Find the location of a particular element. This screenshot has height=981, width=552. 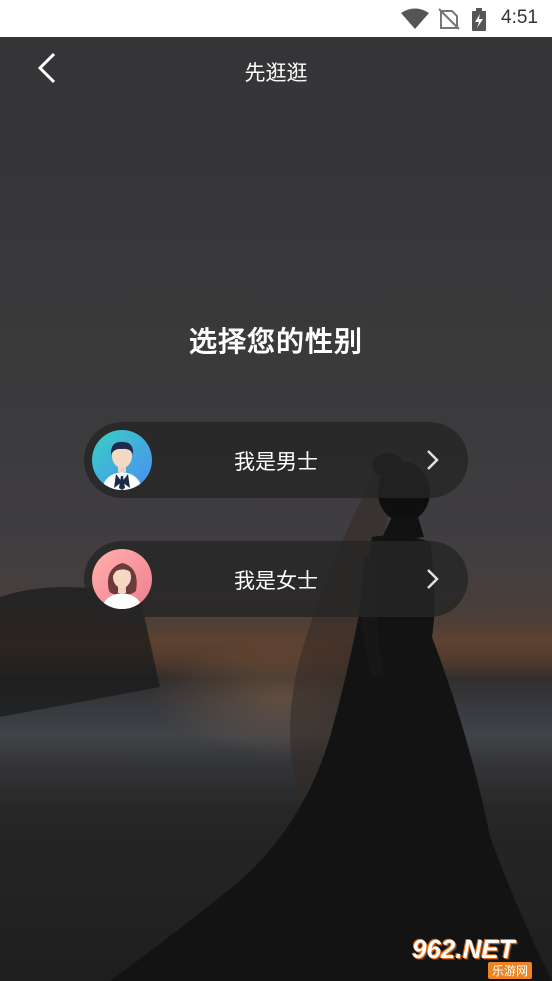

male-option-label: 我是男士 is located at coordinates (276, 462).